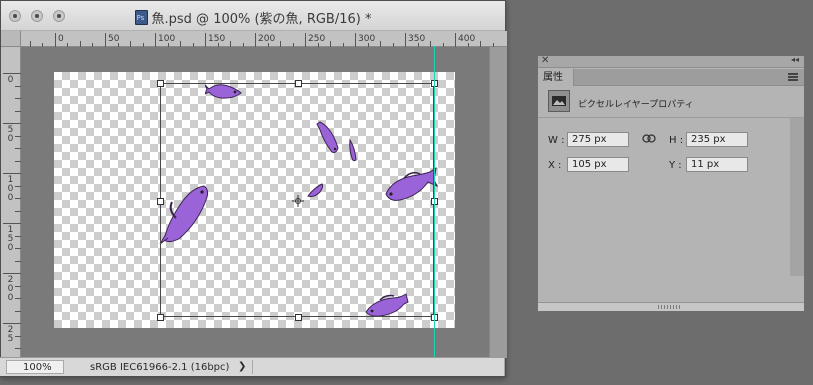  What do you see at coordinates (298, 317) in the screenshot?
I see `transform-handle-bottom` at bounding box center [298, 317].